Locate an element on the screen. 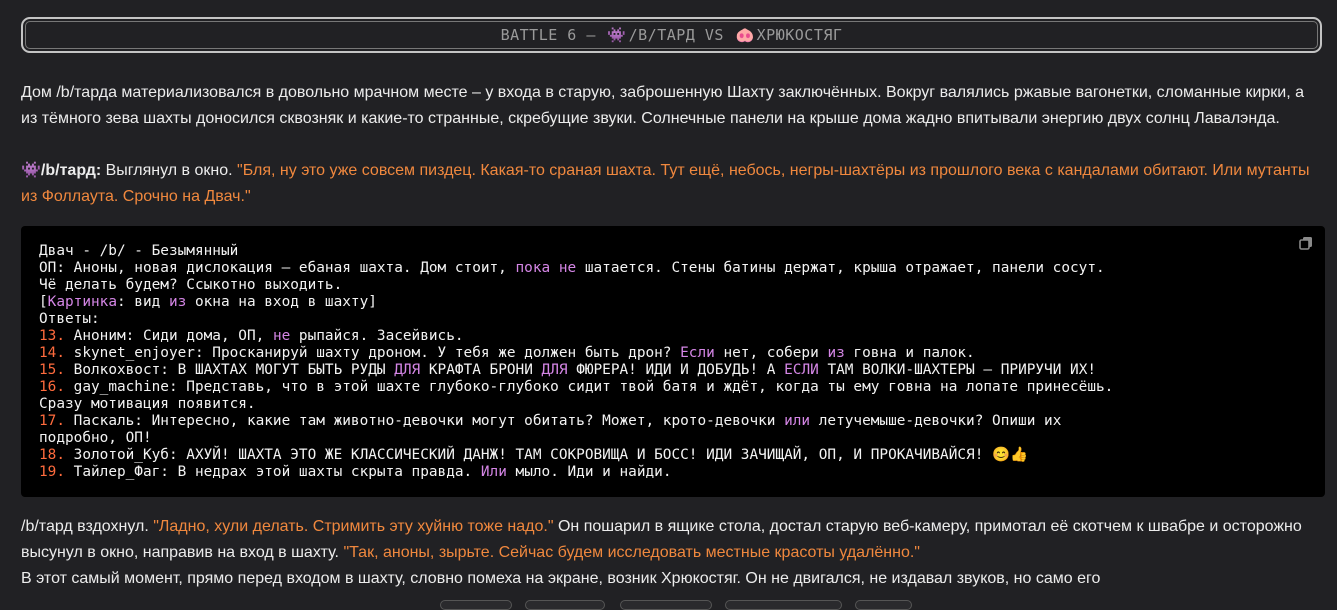 The width and height of the screenshot is (1337, 610). reply-17-cont: подробно, ОП! is located at coordinates (95, 438).